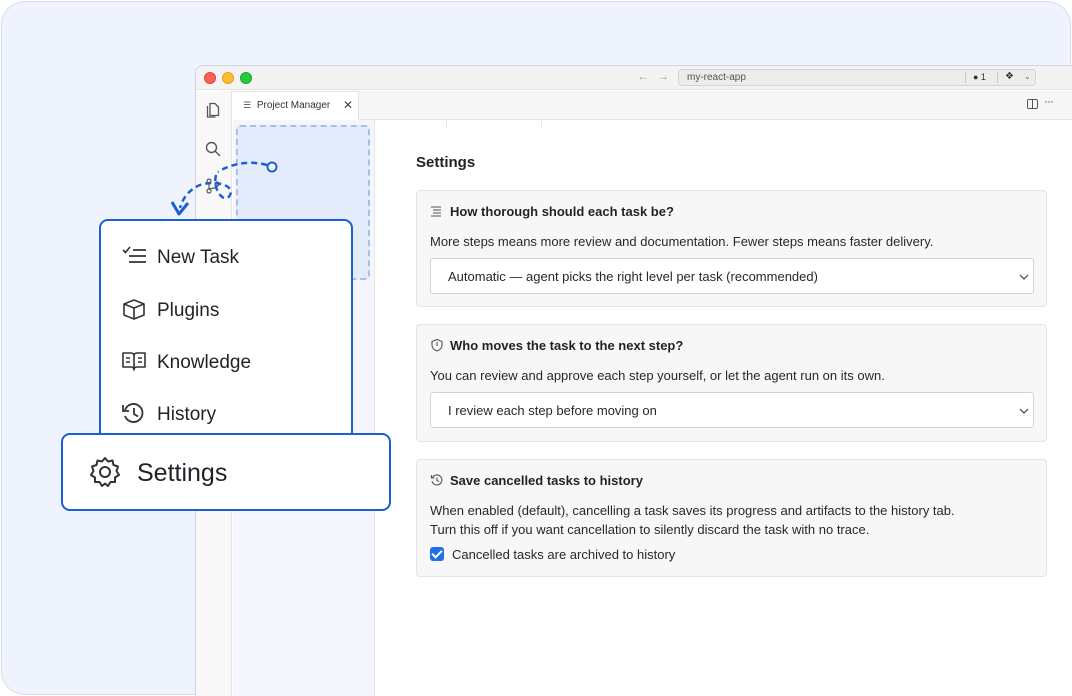 This screenshot has width=1072, height=696. I want to click on book-icon, so click(134, 361).